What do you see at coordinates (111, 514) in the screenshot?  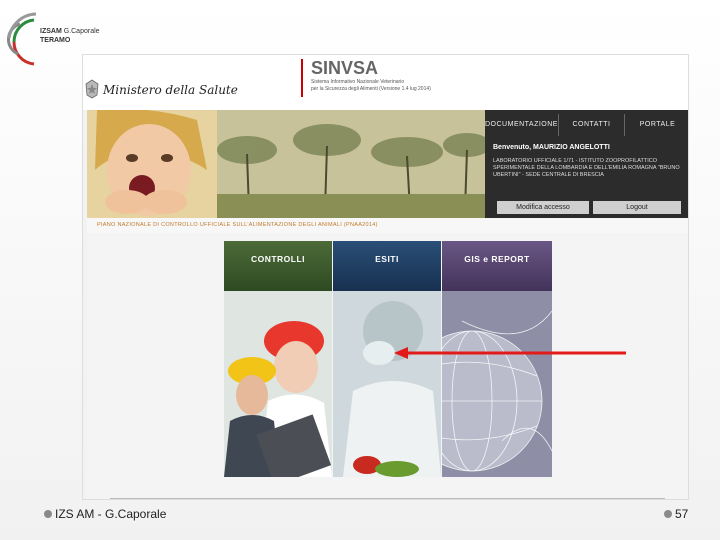 I see `footer-credit-text: IZS AM - G.Caporale` at bounding box center [111, 514].